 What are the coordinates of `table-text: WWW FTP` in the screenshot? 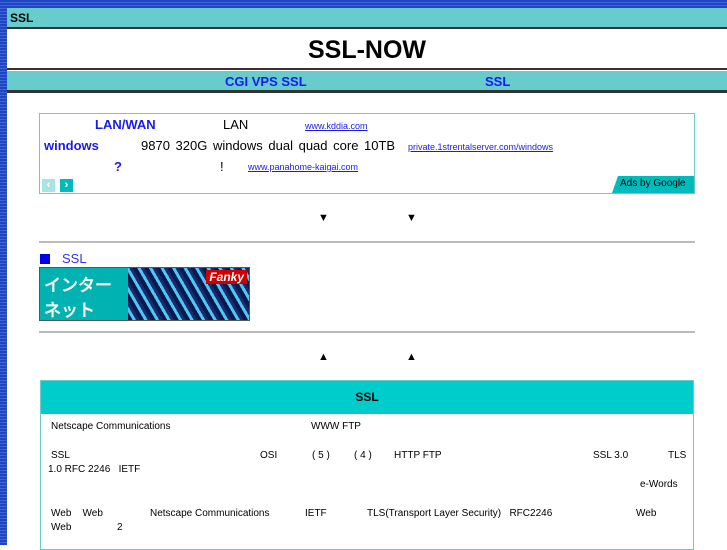 It's located at (336, 426).